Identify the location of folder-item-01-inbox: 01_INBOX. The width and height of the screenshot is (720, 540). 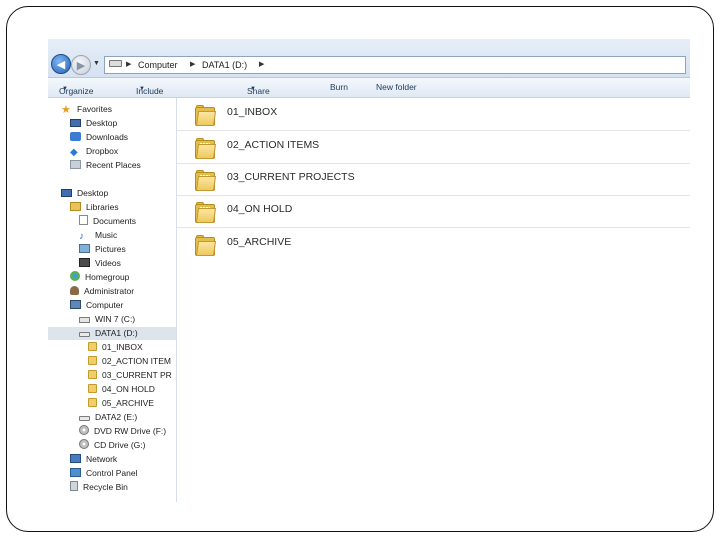
(433, 114).